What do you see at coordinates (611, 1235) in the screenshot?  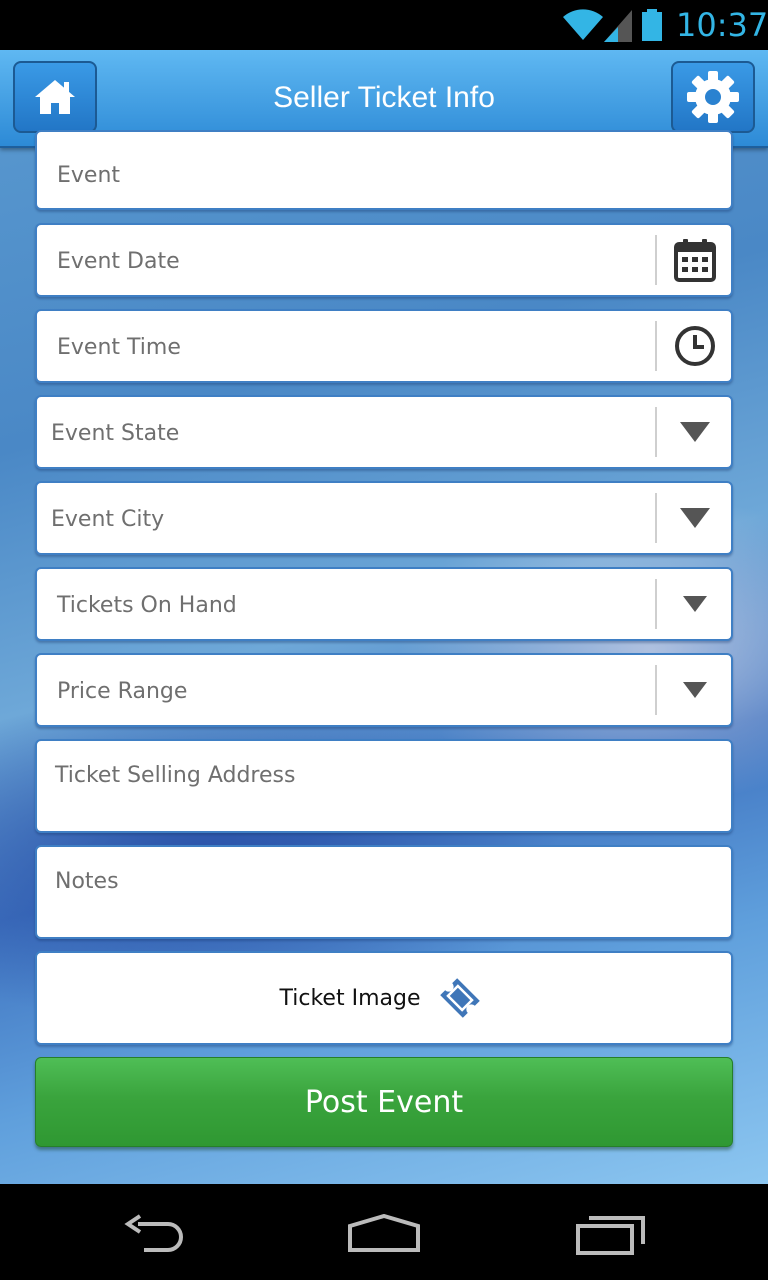 I see `recent-apps-icon` at bounding box center [611, 1235].